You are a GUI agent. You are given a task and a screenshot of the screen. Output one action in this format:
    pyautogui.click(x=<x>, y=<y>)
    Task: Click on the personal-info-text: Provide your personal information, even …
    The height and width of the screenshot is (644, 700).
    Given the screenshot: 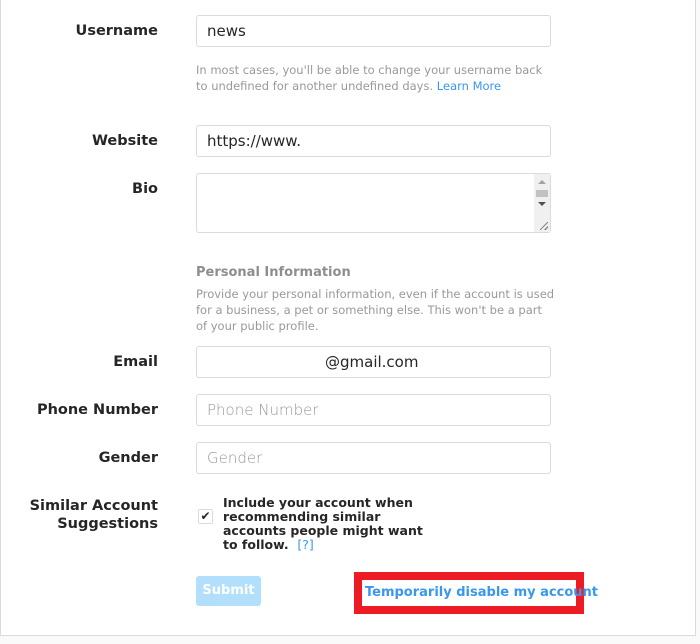 What is the action you would take?
    pyautogui.click(x=375, y=310)
    